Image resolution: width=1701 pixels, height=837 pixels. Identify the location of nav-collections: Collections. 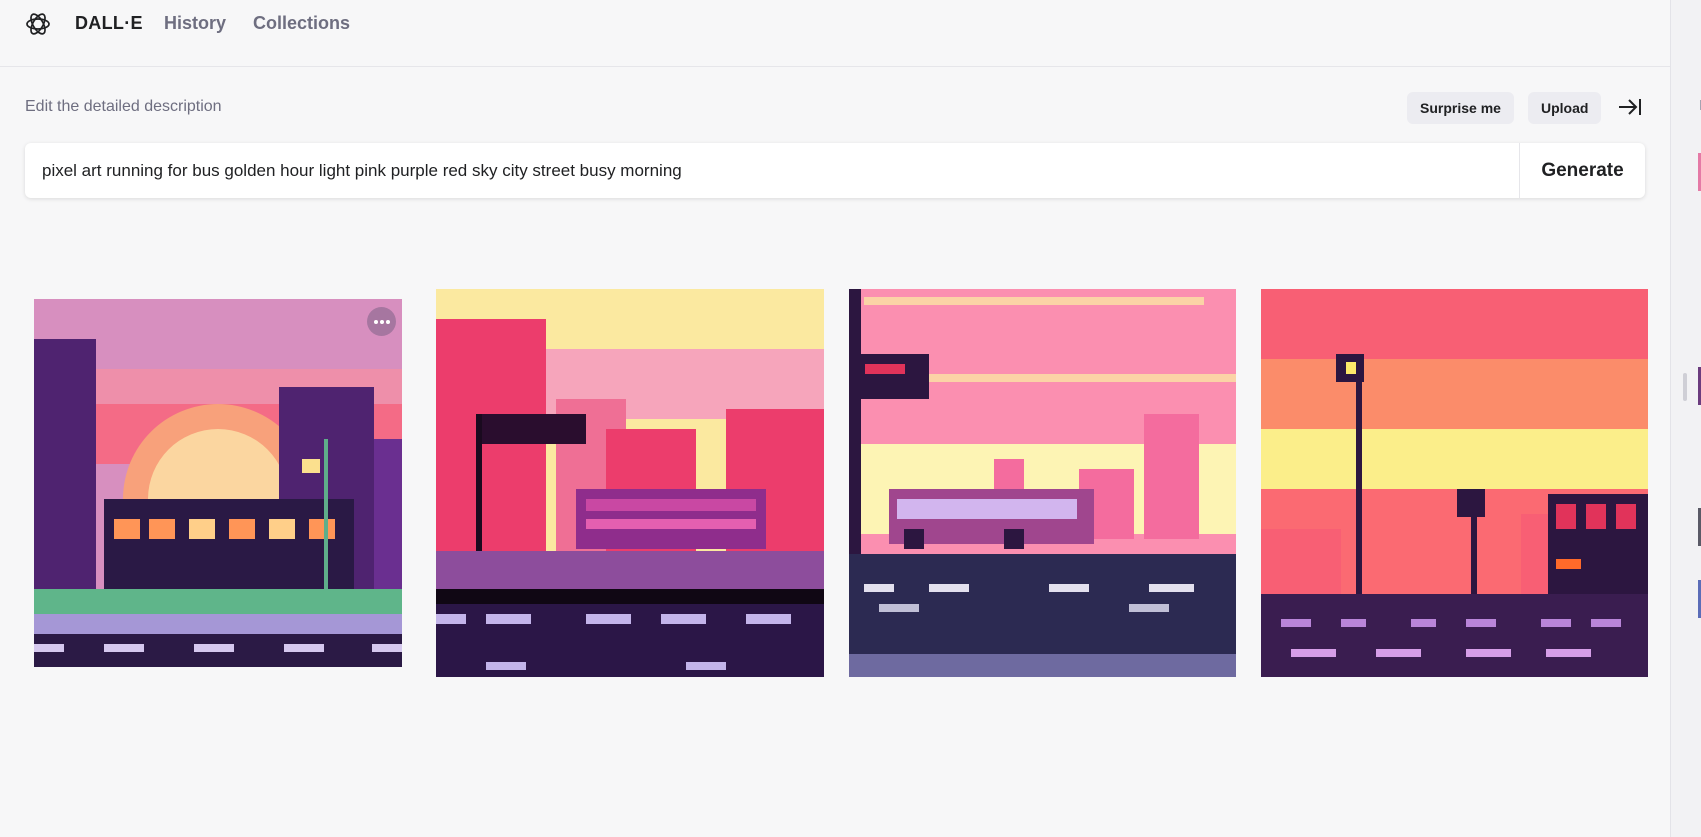
(301, 23).